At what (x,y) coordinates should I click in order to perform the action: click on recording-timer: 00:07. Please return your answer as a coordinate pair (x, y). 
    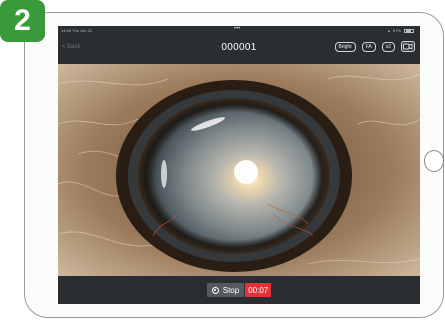
    Looking at the image, I should click on (258, 290).